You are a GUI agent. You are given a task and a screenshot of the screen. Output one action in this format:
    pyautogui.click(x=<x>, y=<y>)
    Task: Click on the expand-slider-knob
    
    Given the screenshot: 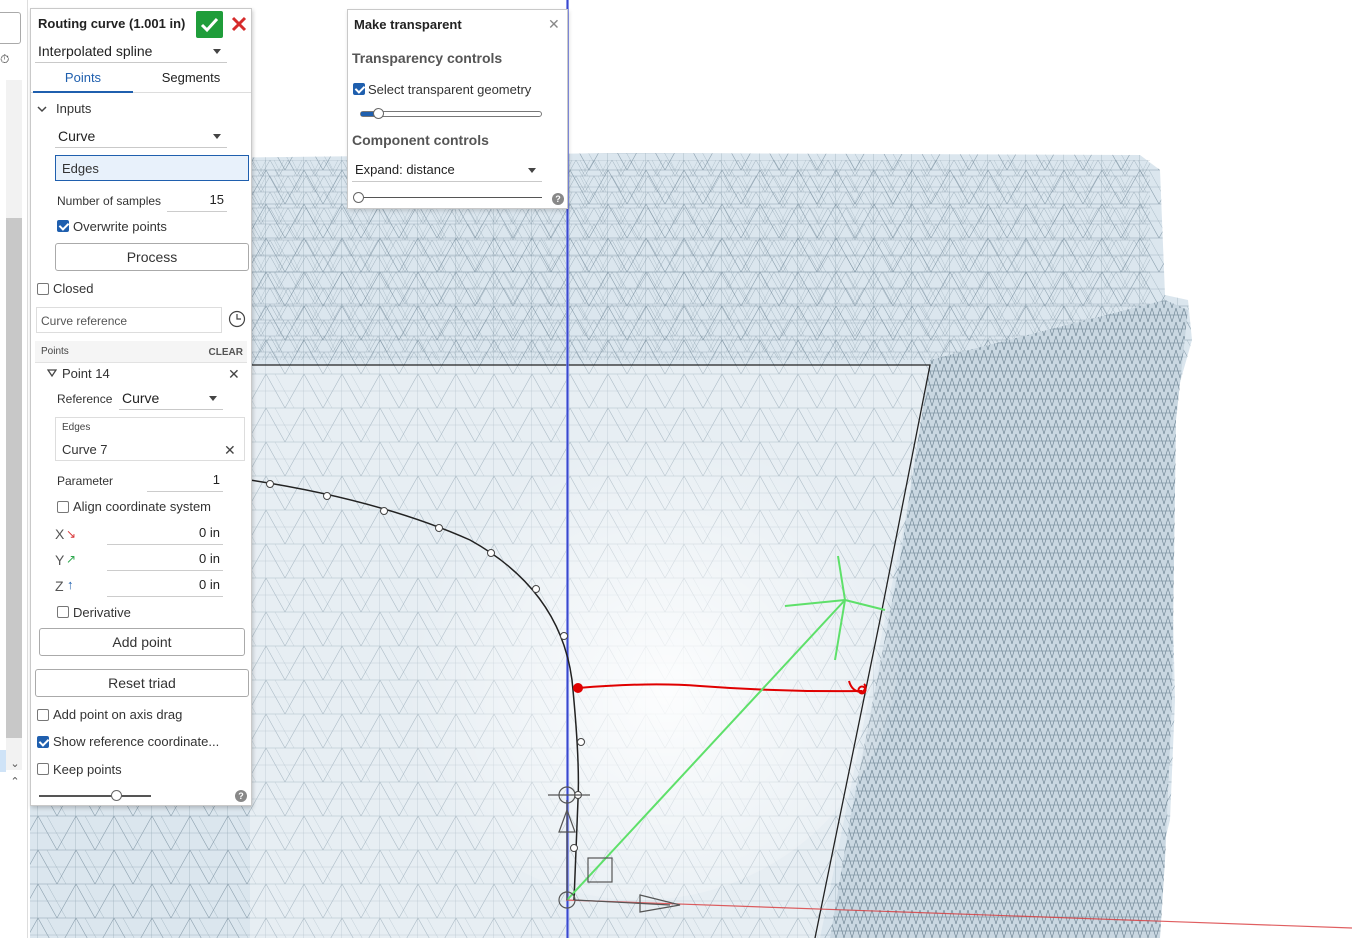 What is the action you would take?
    pyautogui.click(x=358, y=197)
    